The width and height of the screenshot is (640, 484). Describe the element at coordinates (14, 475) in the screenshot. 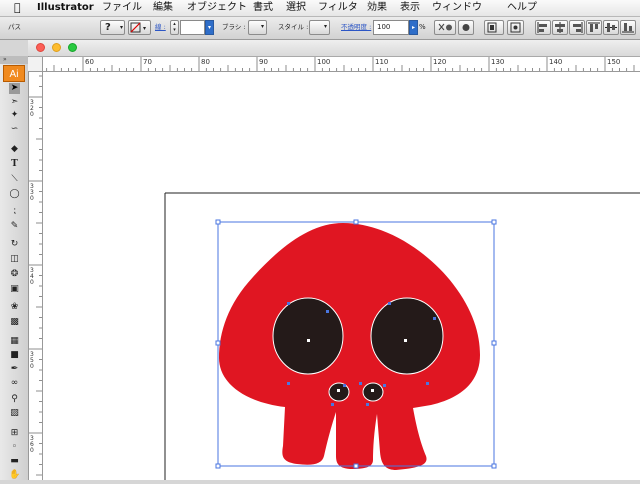

I see `hand-tool-icon: ✋` at that location.